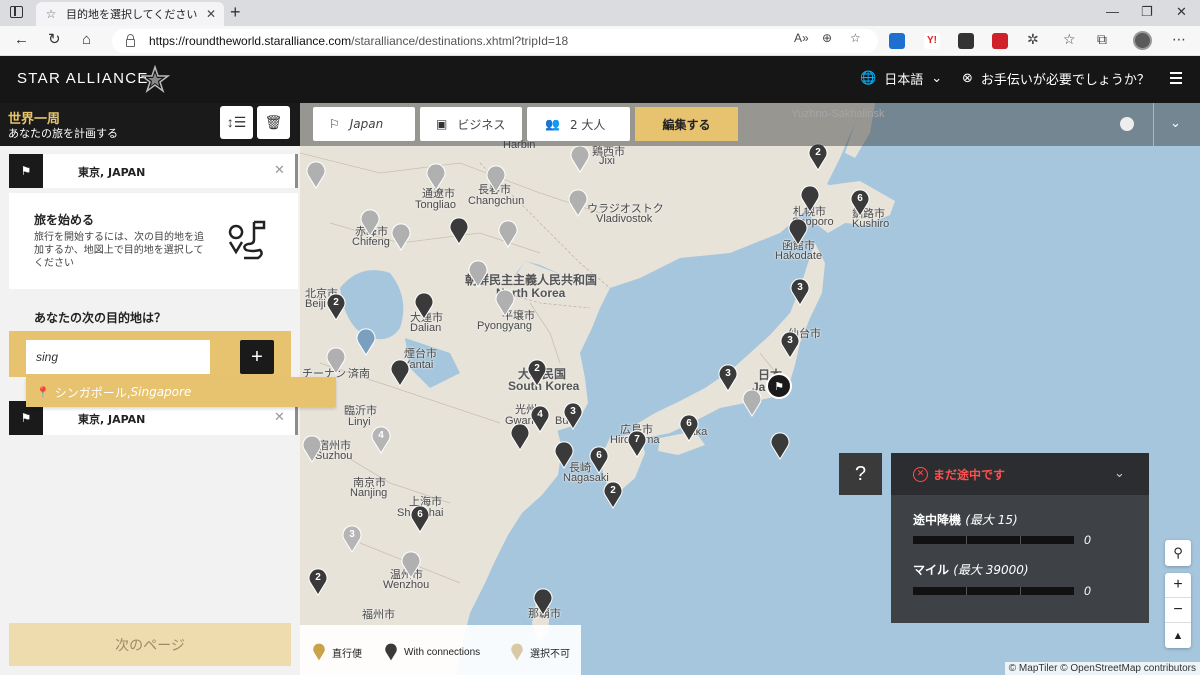 The image size is (1200, 675). Describe the element at coordinates (1069, 39) in the screenshot. I see `favorites-icon: ☆` at that location.